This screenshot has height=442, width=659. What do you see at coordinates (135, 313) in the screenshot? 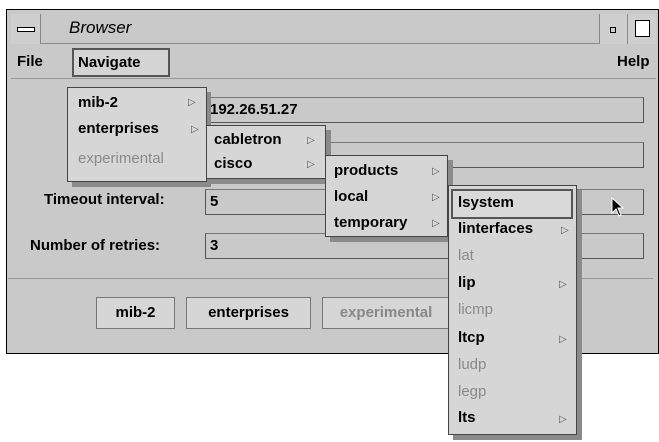
I see `mib2-button: mib-2` at bounding box center [135, 313].